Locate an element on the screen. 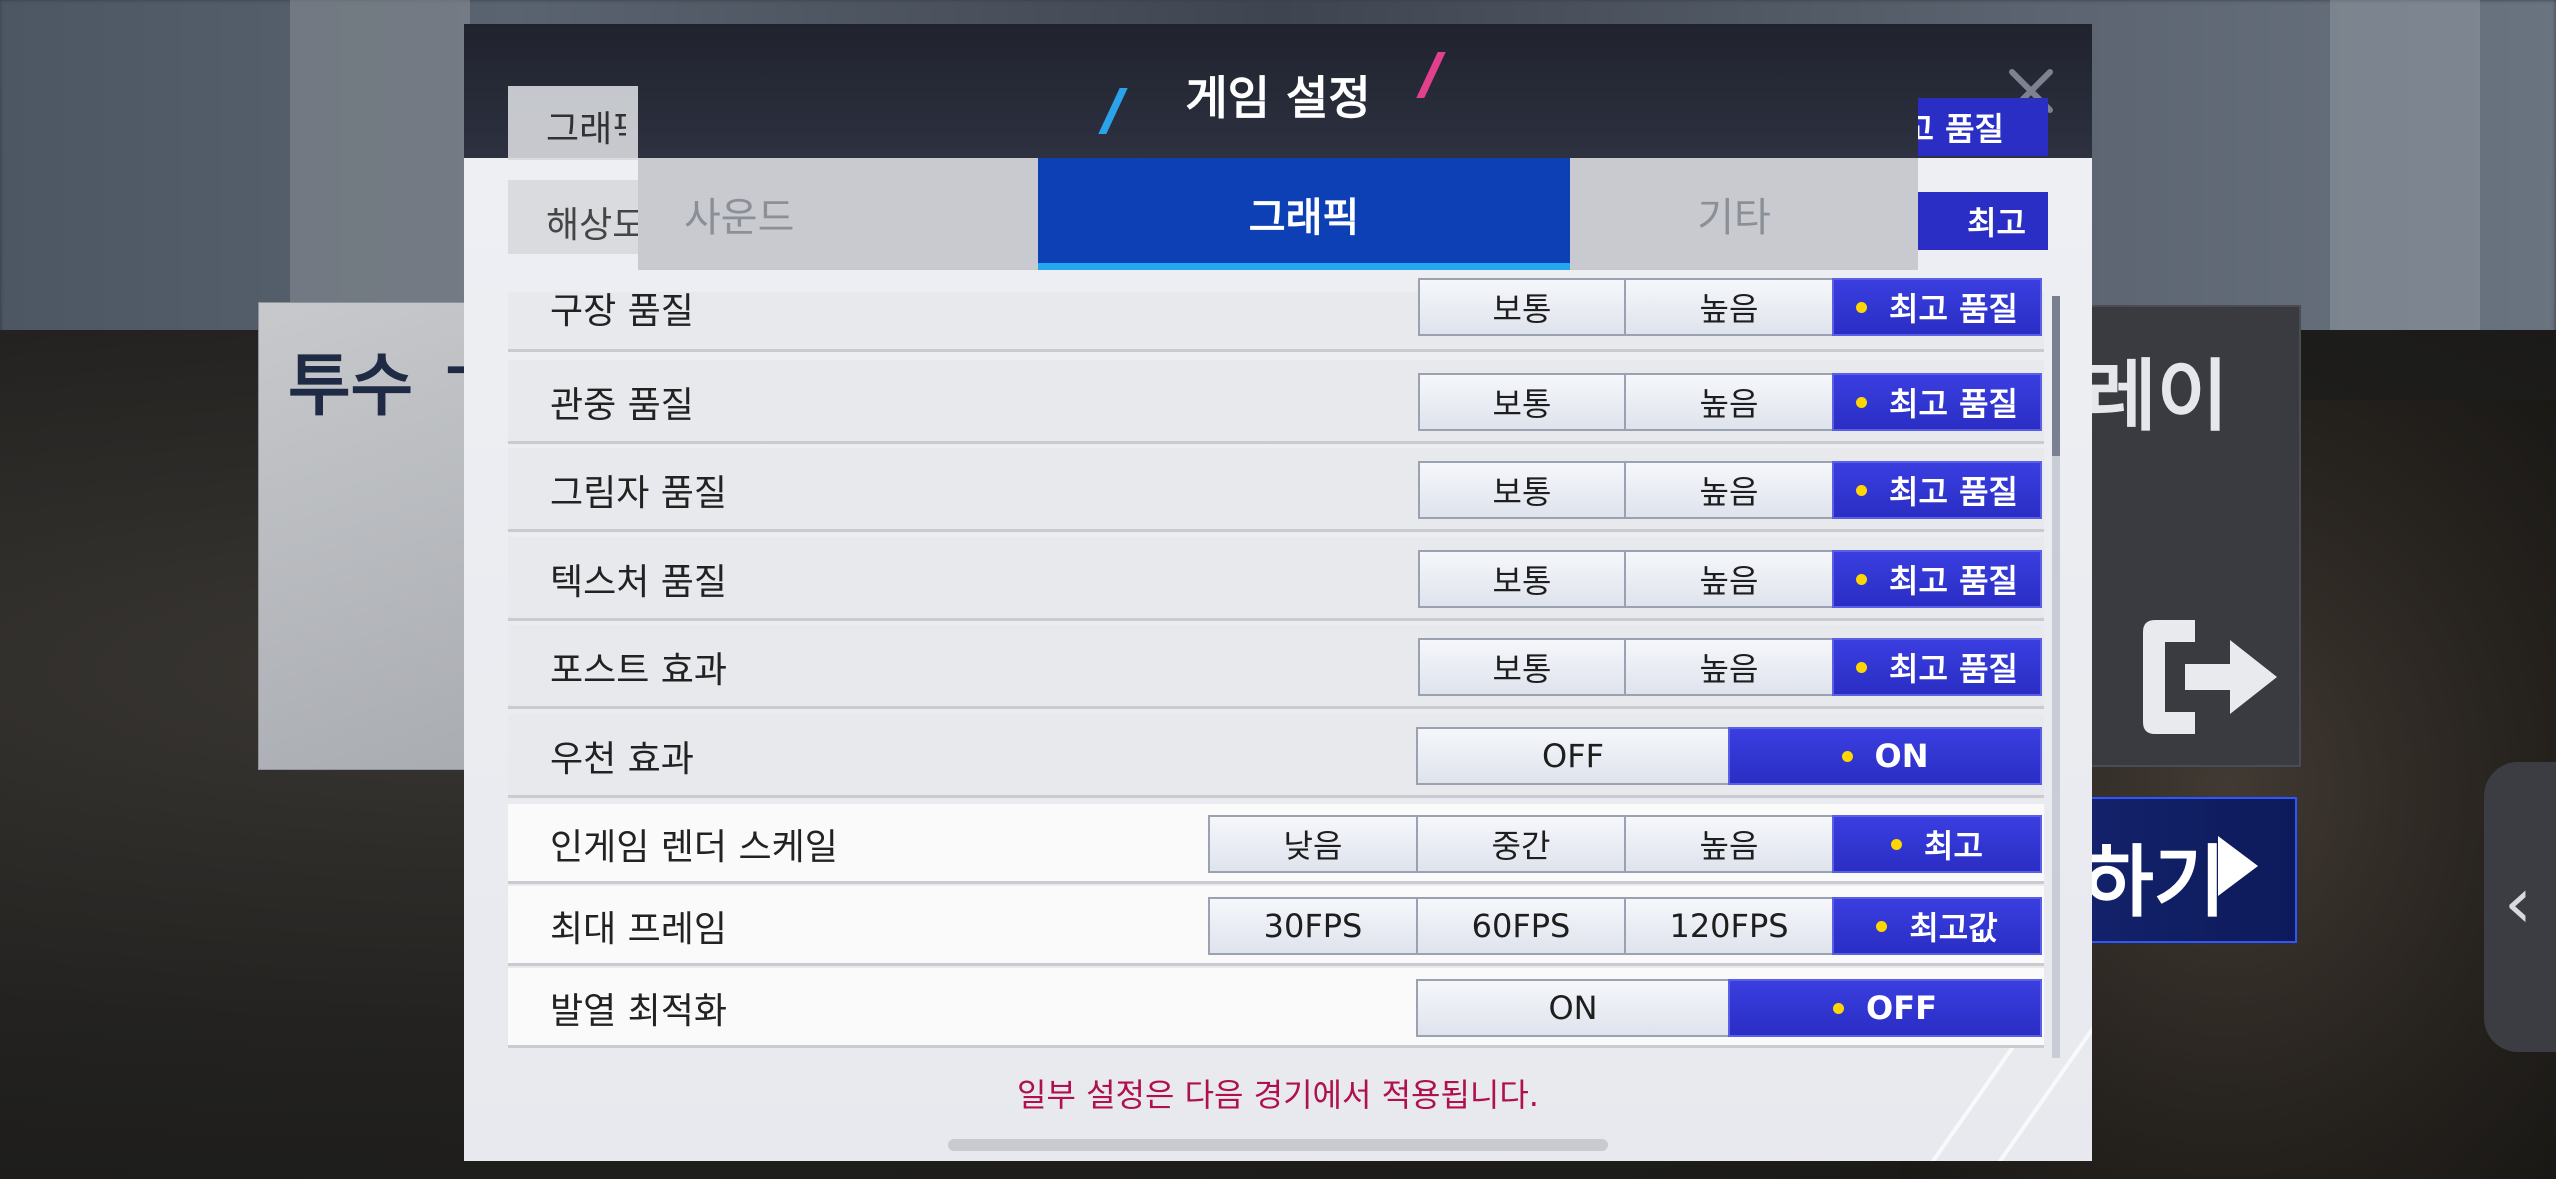 This screenshot has height=1179, width=2556. scrollbar-thumb is located at coordinates (2056, 376).